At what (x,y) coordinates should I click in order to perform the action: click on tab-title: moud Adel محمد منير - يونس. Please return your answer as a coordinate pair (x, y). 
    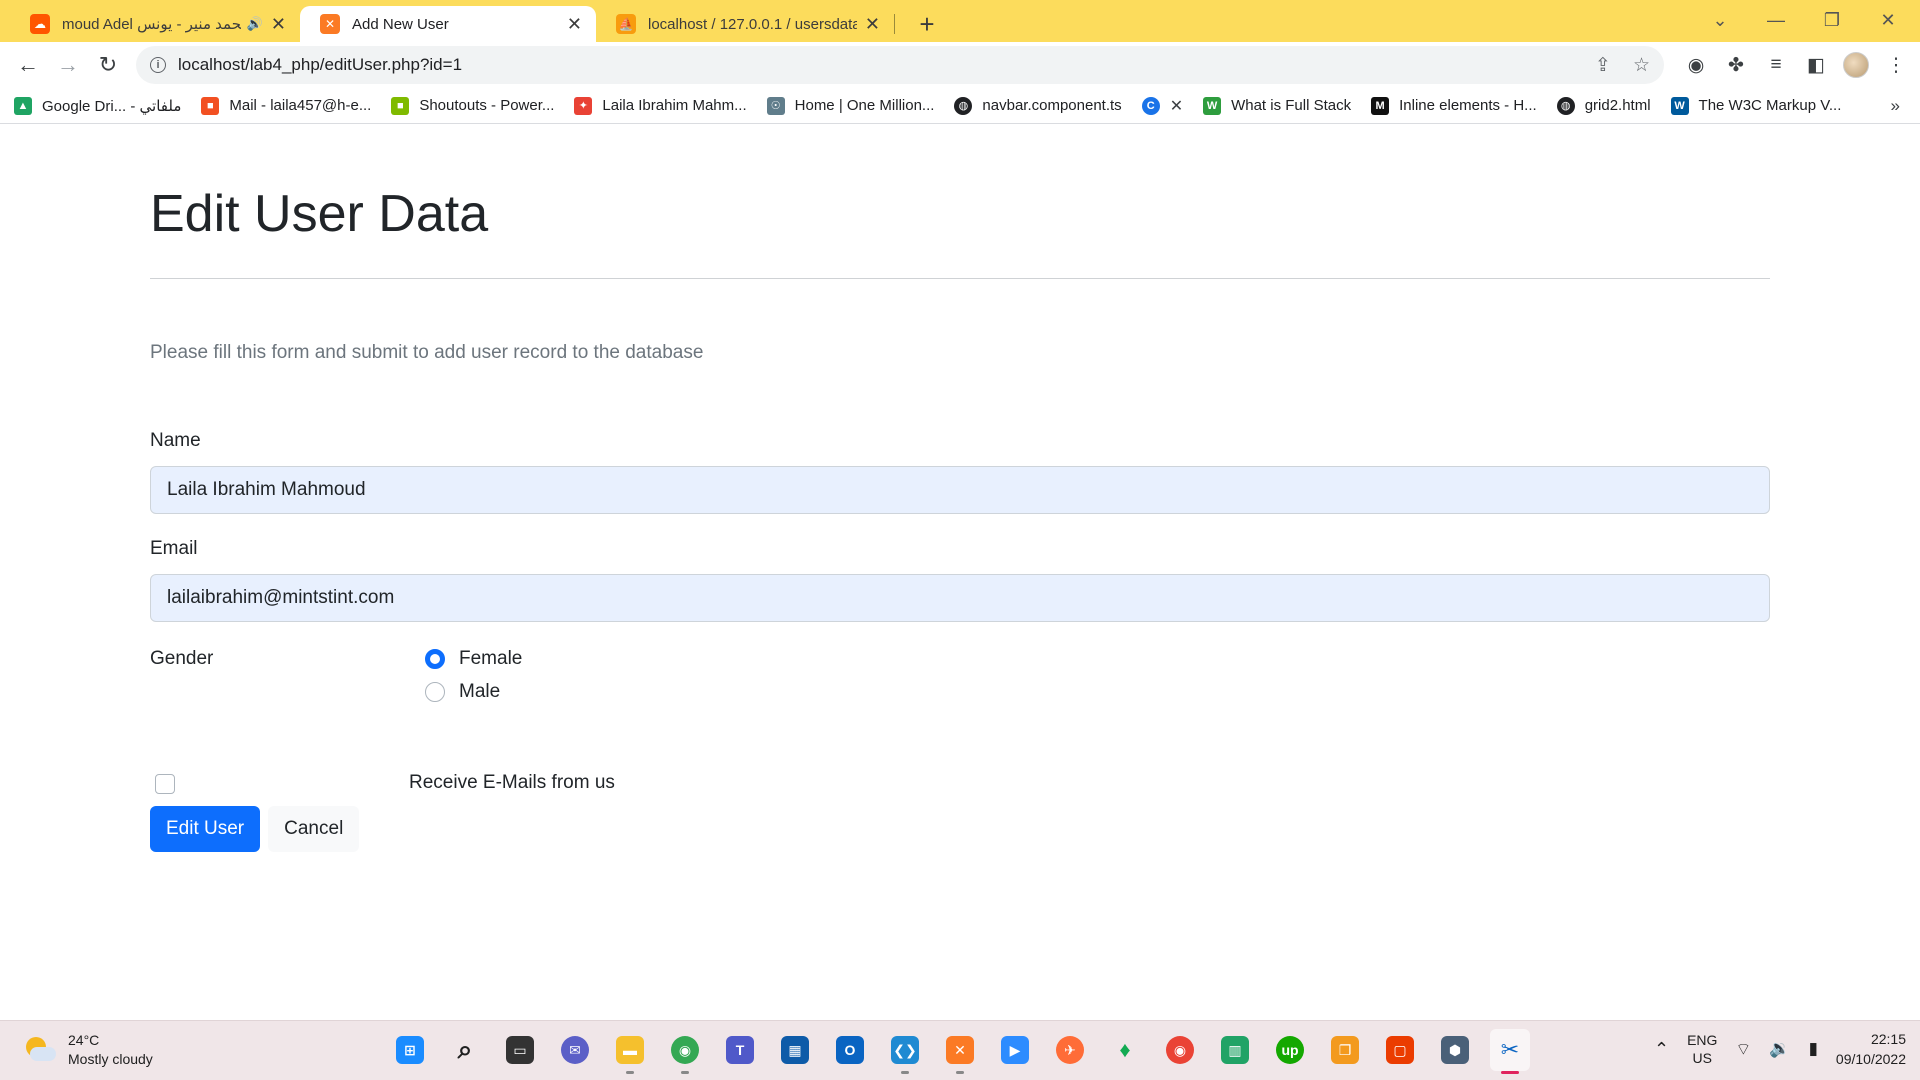
    Looking at the image, I should click on (151, 24).